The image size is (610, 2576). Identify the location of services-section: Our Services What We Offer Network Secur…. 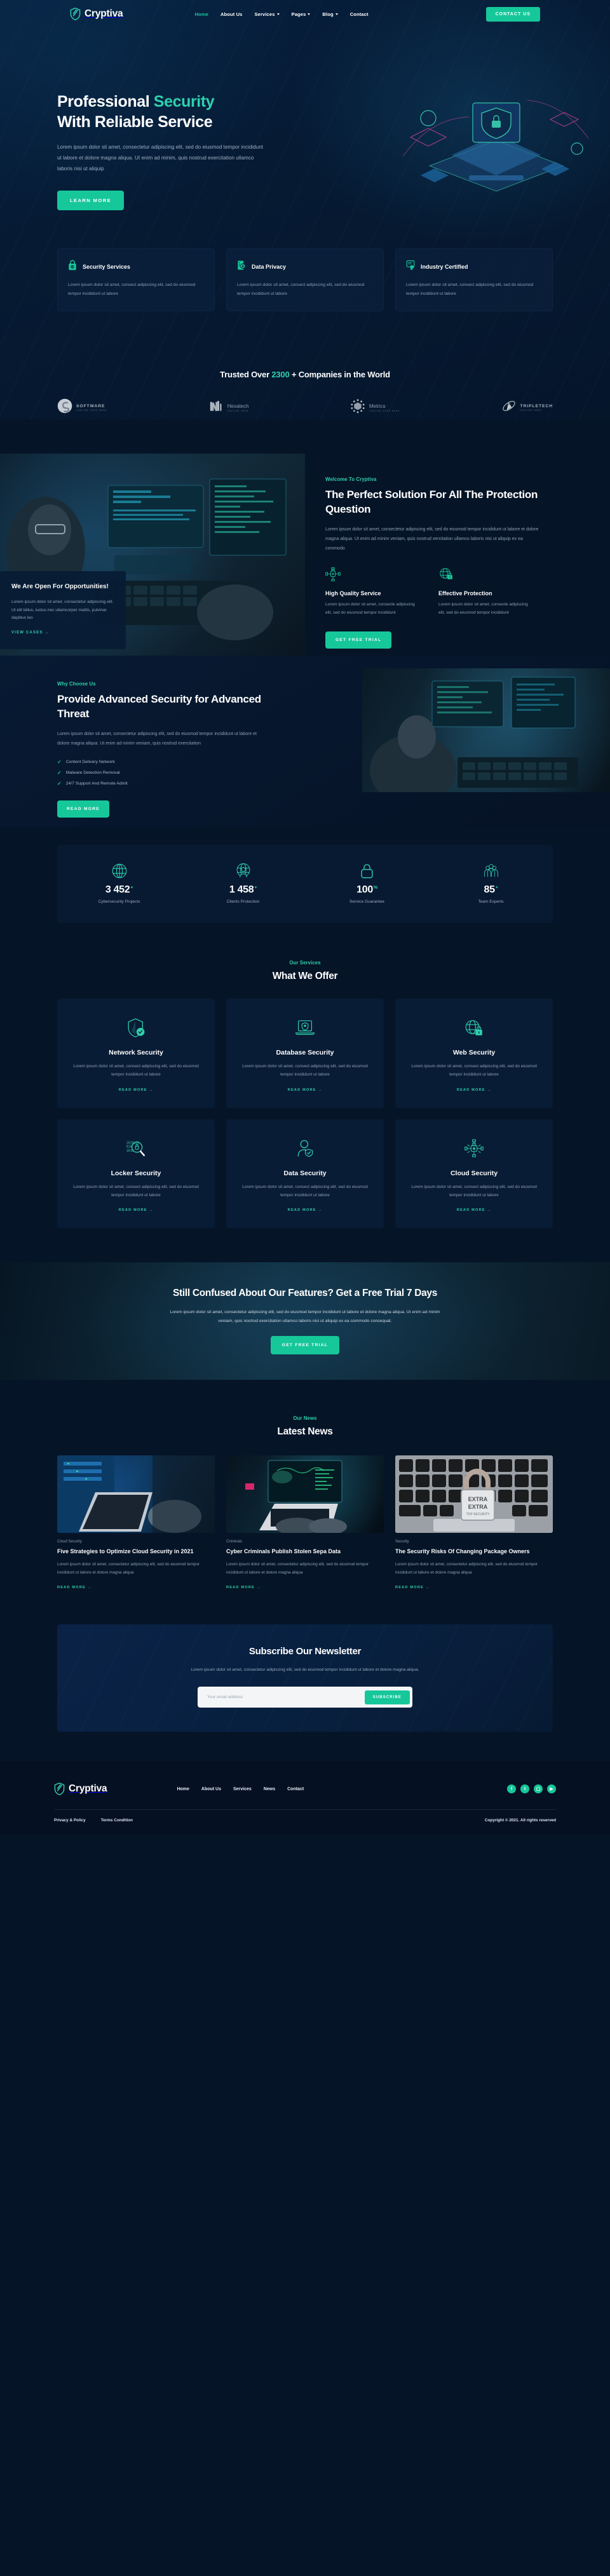
(305, 1075).